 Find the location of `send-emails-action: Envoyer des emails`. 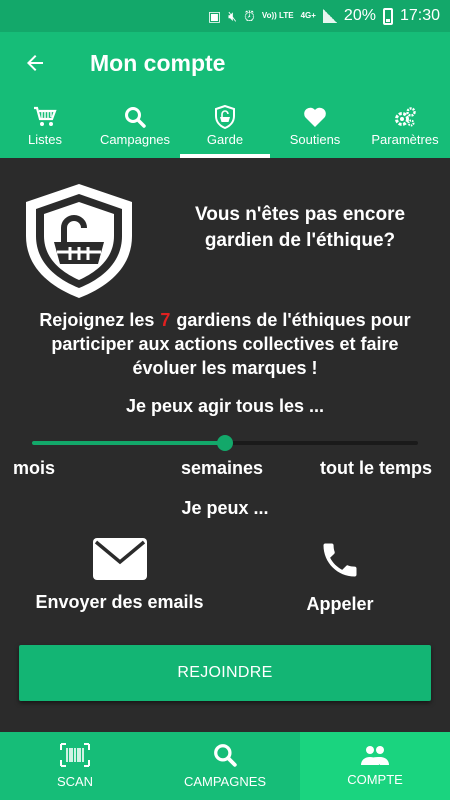

send-emails-action: Envoyer des emails is located at coordinates (119, 575).